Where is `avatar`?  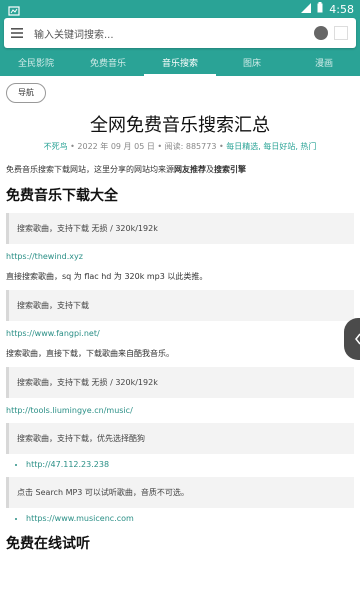
avatar is located at coordinates (321, 33).